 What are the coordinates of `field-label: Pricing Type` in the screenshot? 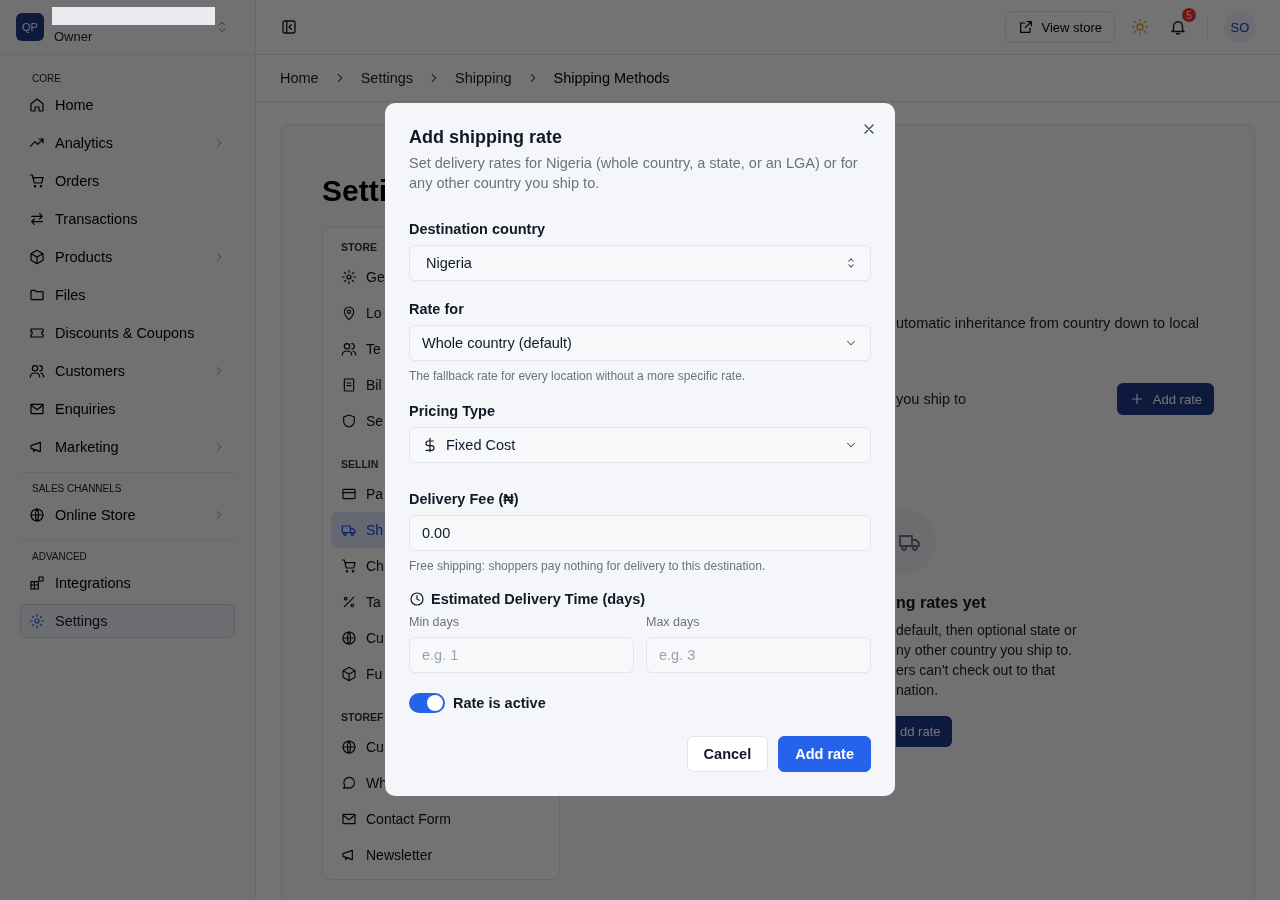 It's located at (452, 411).